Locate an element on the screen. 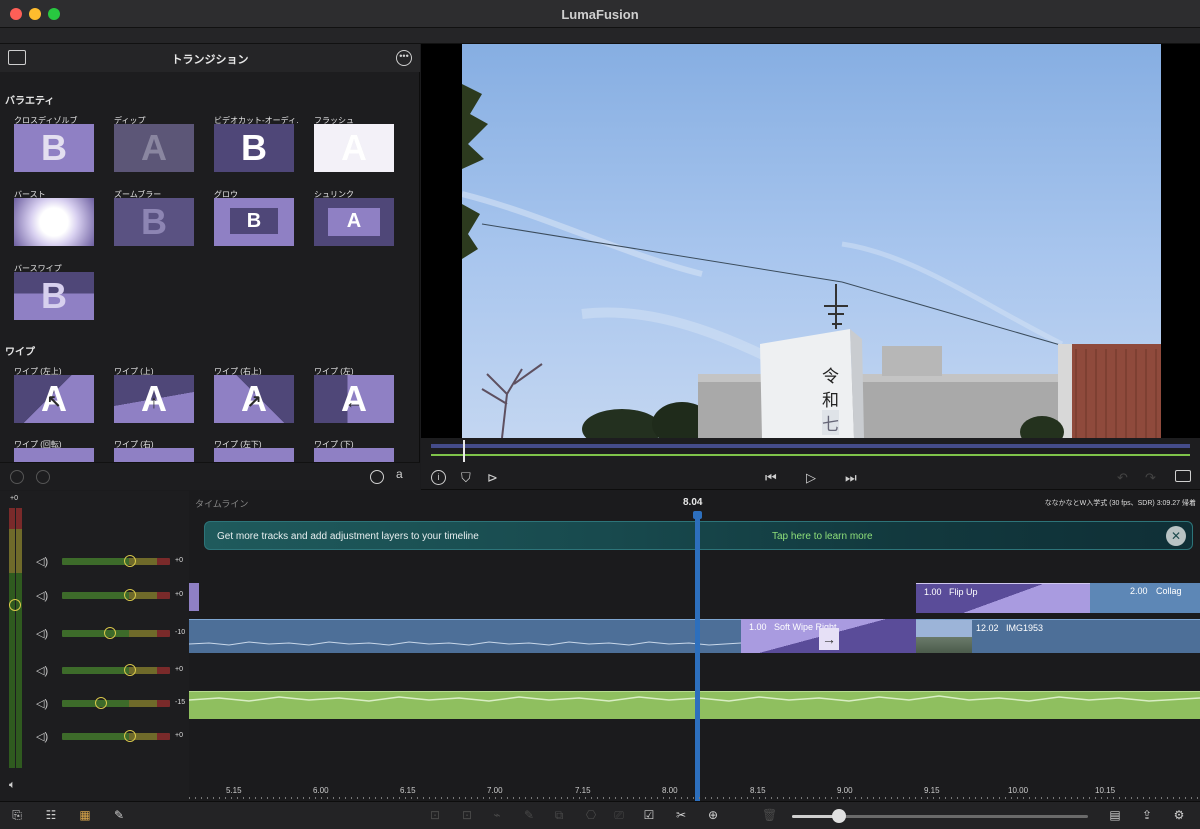 The width and height of the screenshot is (1200, 829). clip-name: Collag is located at coordinates (1169, 591).